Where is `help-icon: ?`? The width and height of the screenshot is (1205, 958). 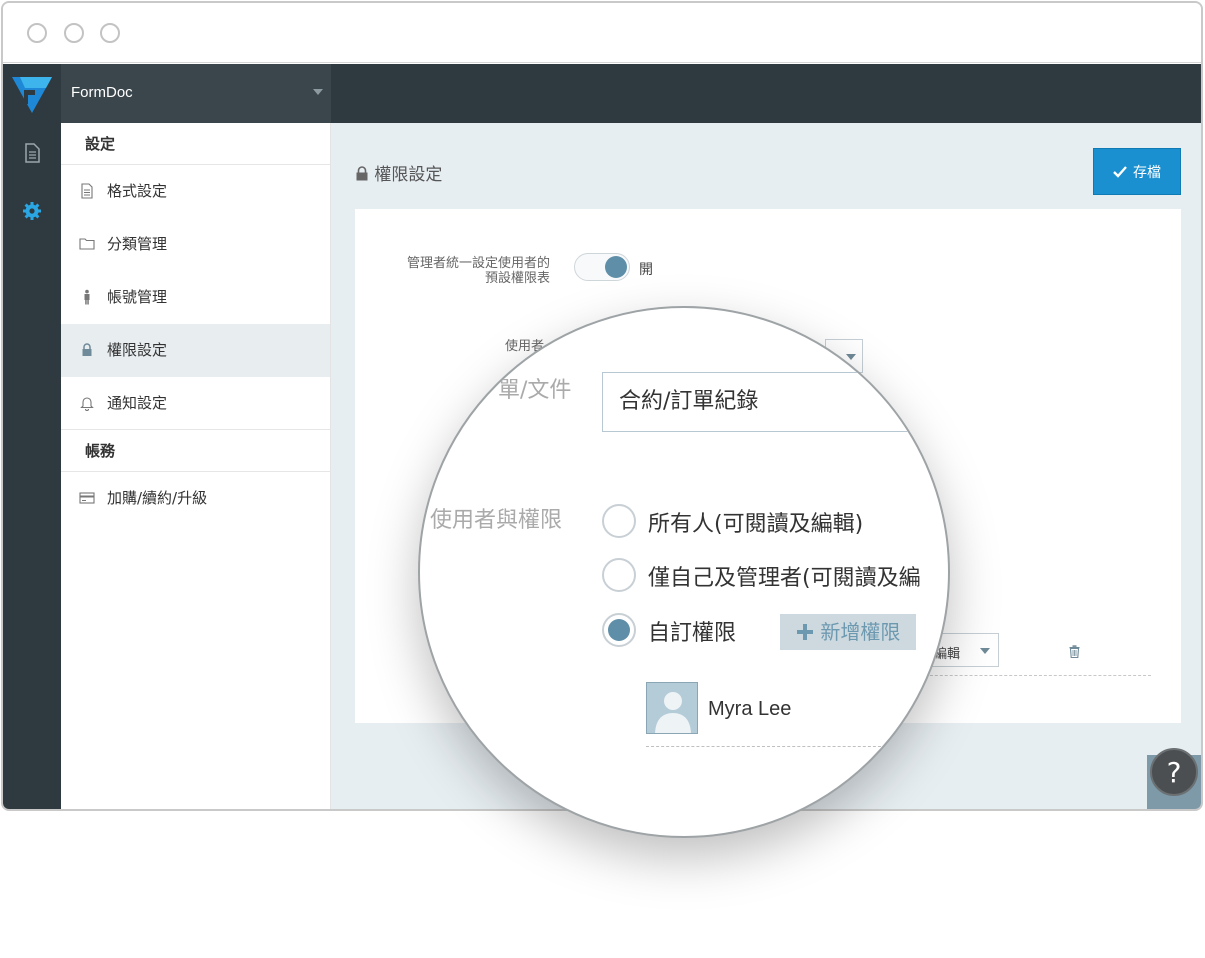
help-icon: ? is located at coordinates (1174, 772).